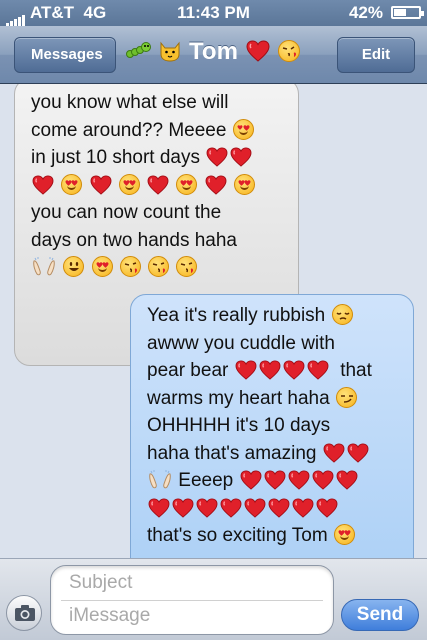 Image resolution: width=427 pixels, height=640 pixels. What do you see at coordinates (100, 583) in the screenshot?
I see `subject-input: Subject` at bounding box center [100, 583].